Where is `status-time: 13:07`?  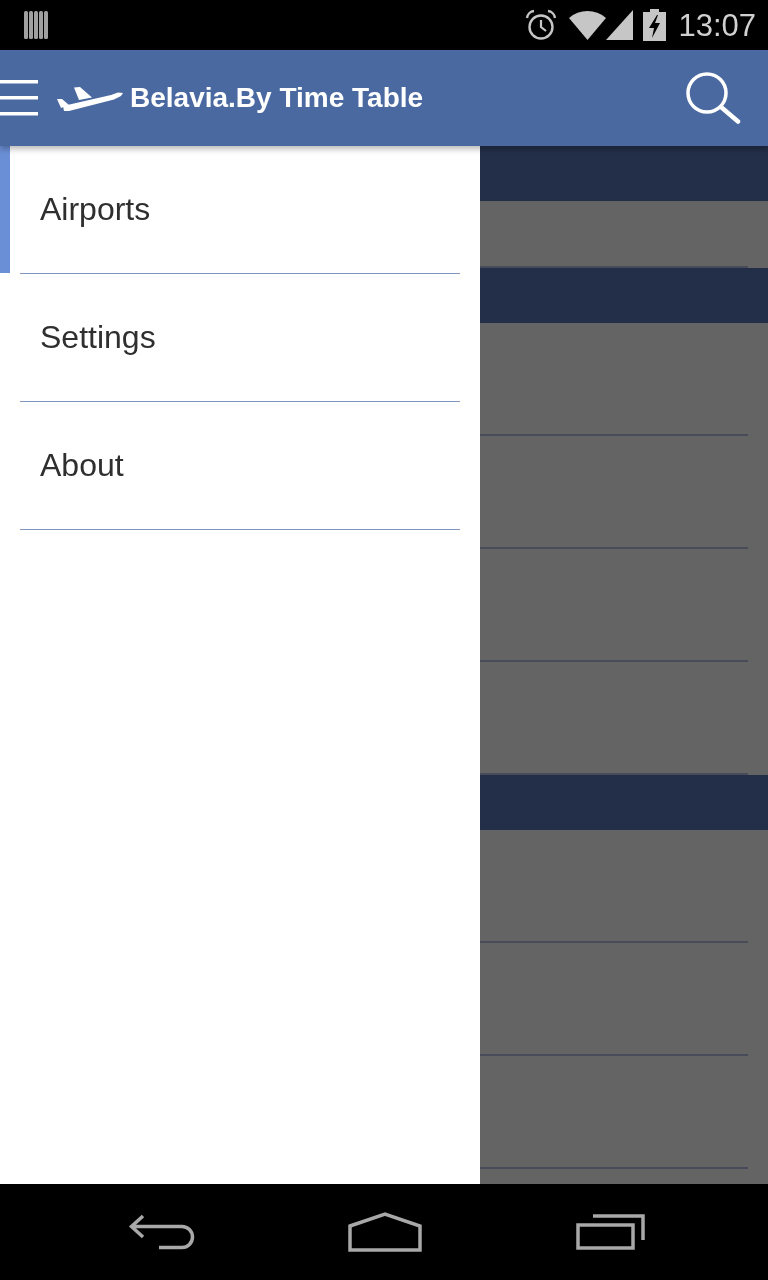 status-time: 13:07 is located at coordinates (717, 25).